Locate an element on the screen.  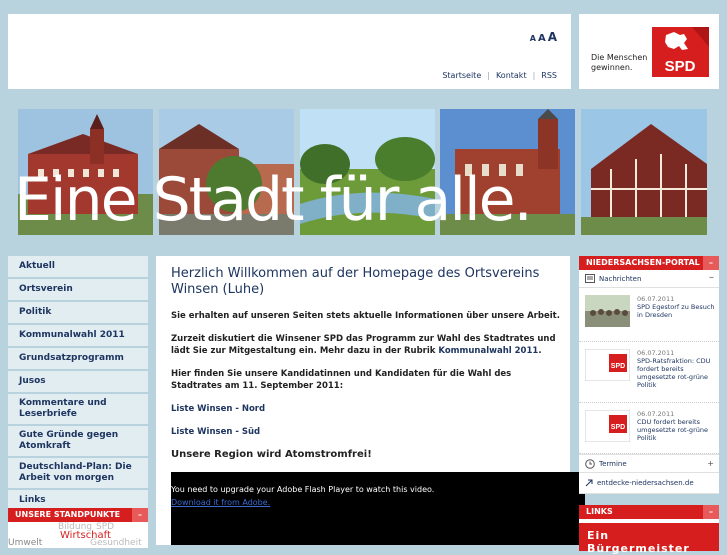
tag-gesundheit: Gesundheit is located at coordinates (116, 543).